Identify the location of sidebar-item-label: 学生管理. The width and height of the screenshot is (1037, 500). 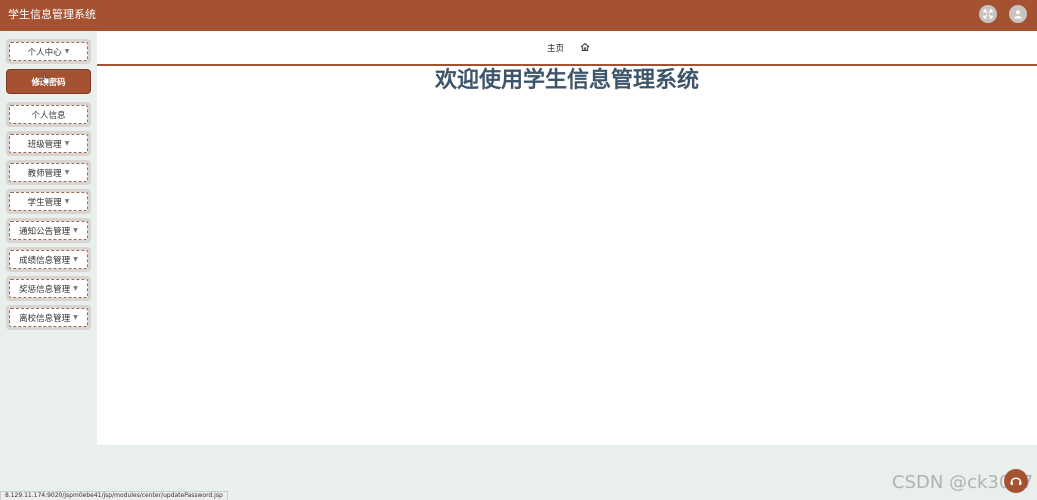
(44, 202).